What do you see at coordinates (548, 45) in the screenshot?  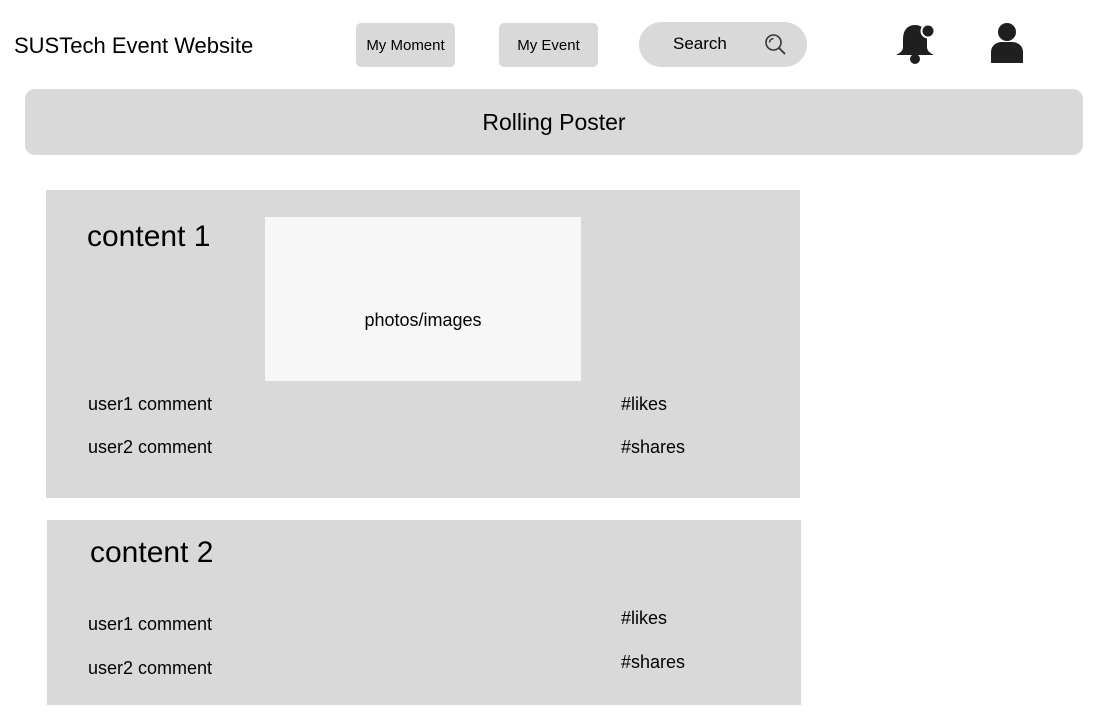 I see `my-event-button: My Event` at bounding box center [548, 45].